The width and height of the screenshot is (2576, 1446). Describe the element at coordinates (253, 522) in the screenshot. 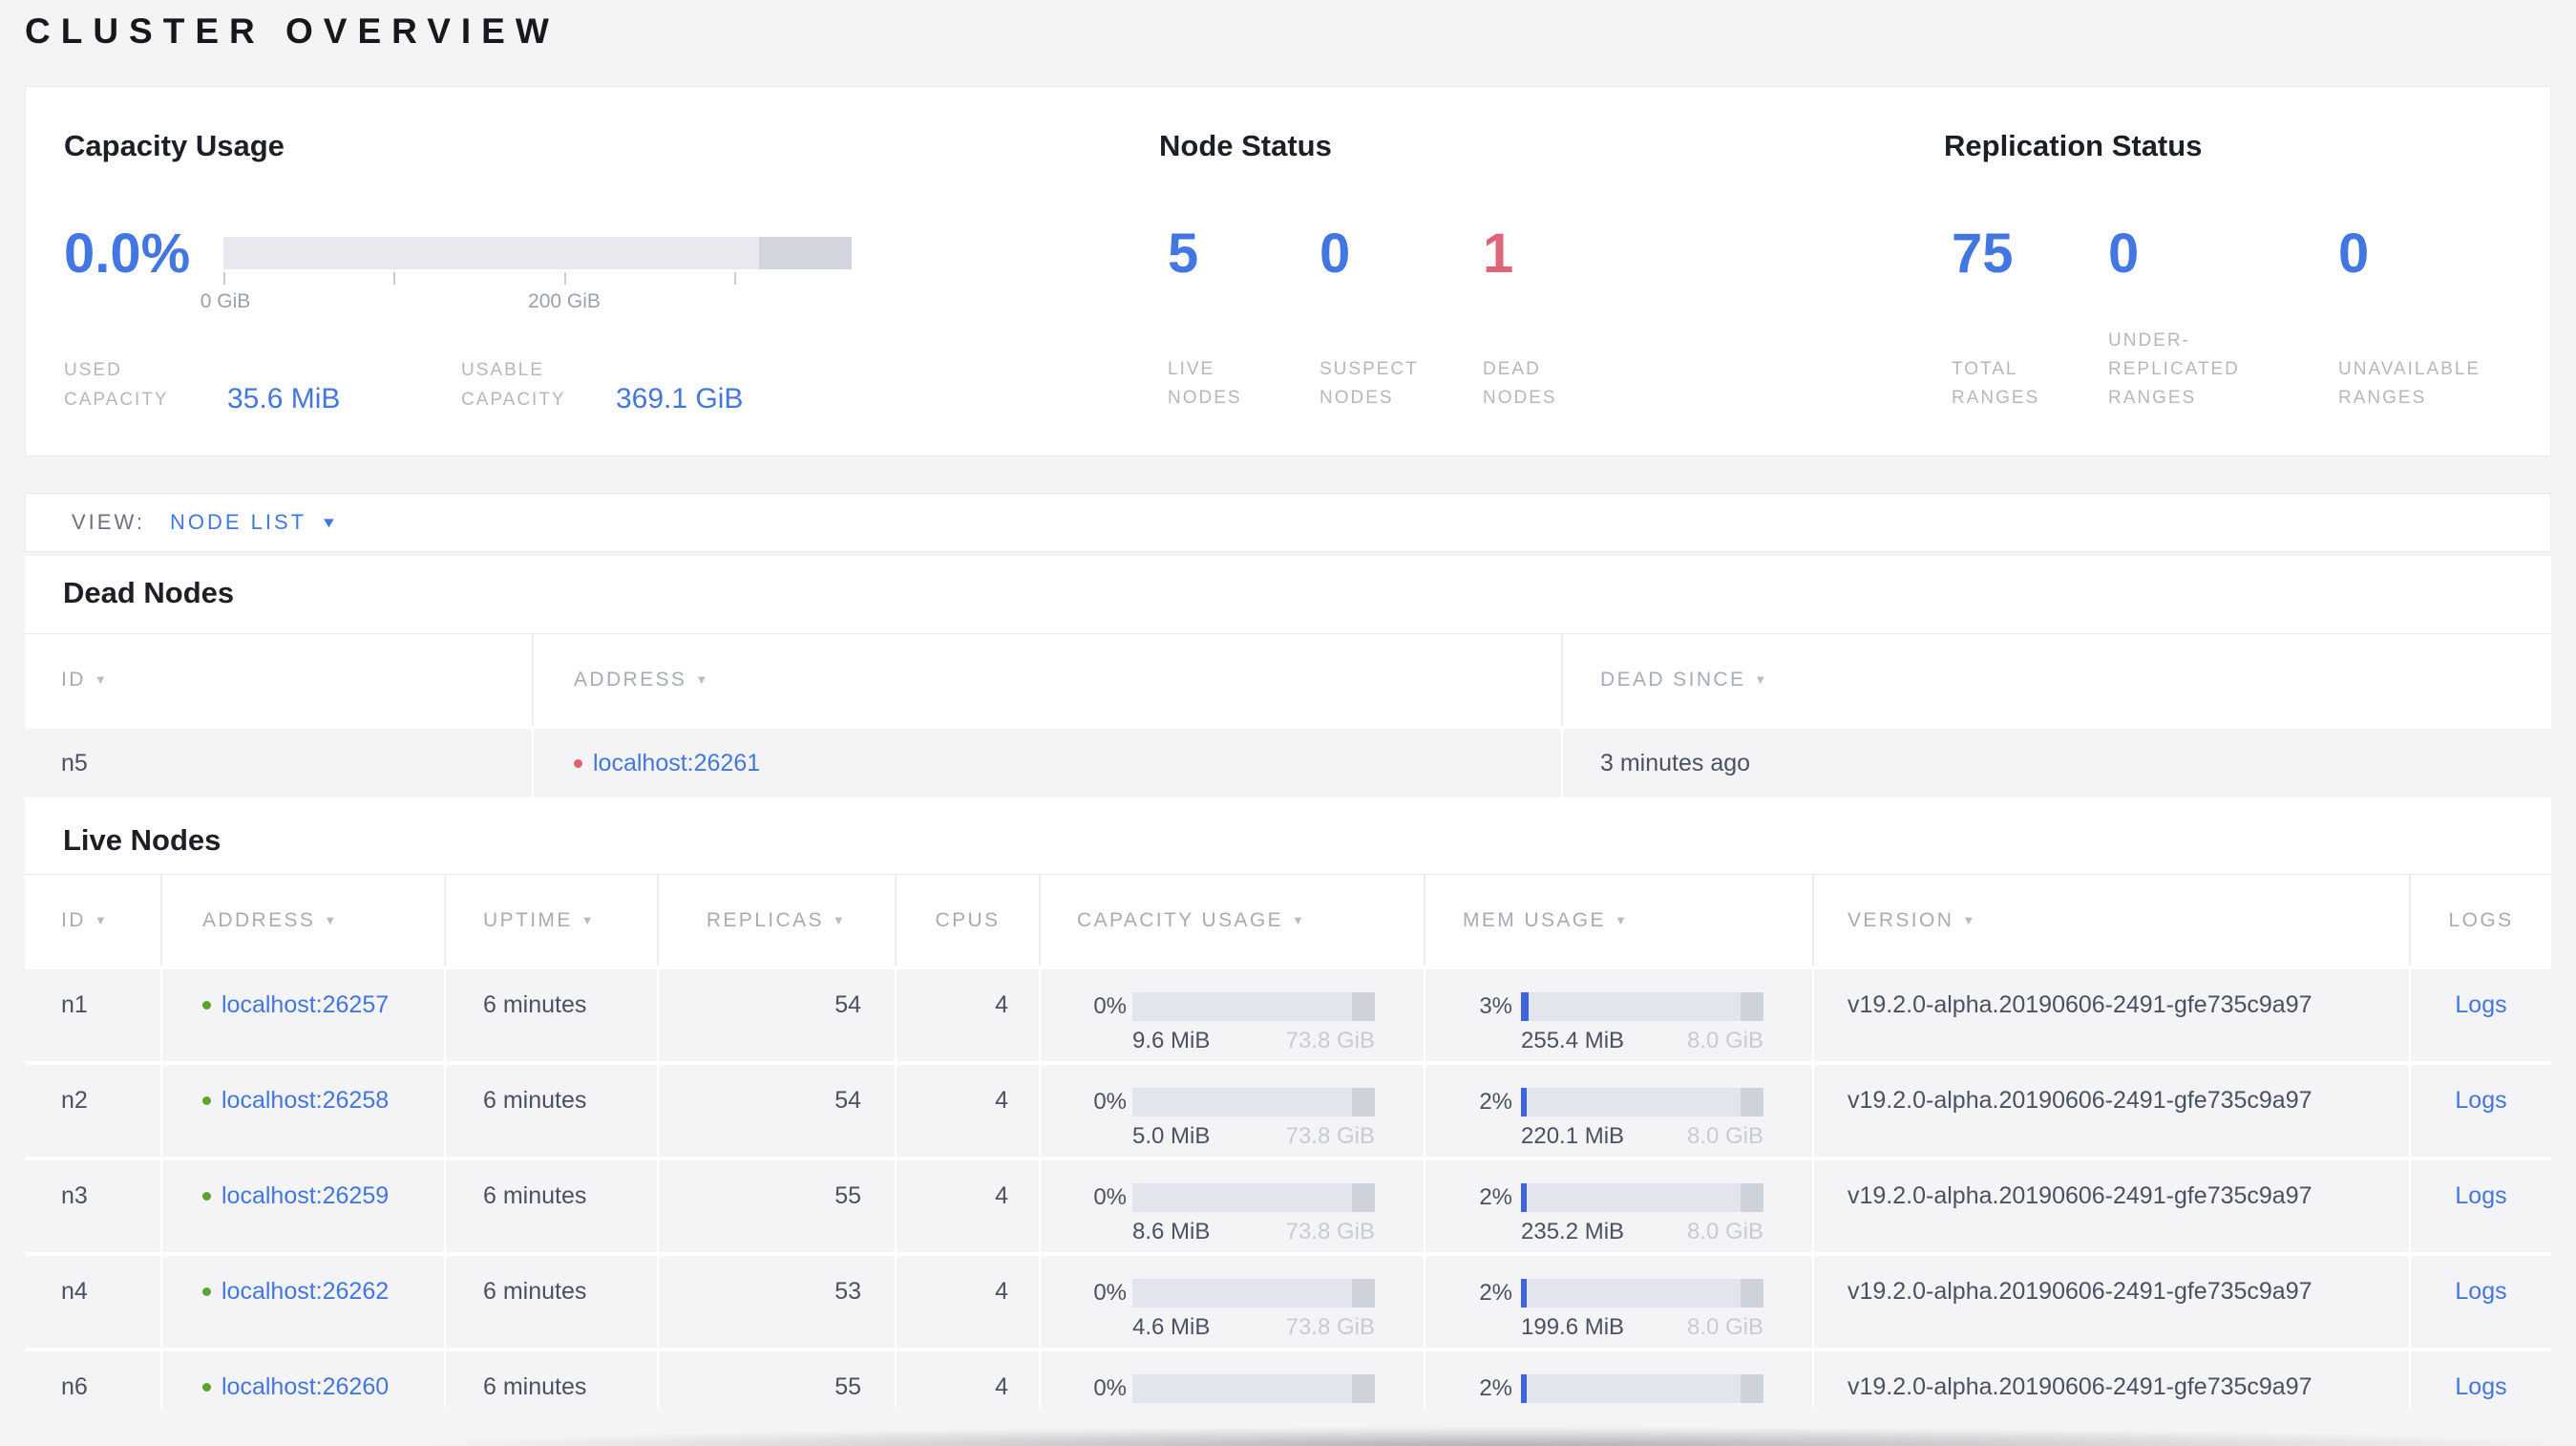

I see `view-mode-dropdown: NODE LIST ▼` at that location.